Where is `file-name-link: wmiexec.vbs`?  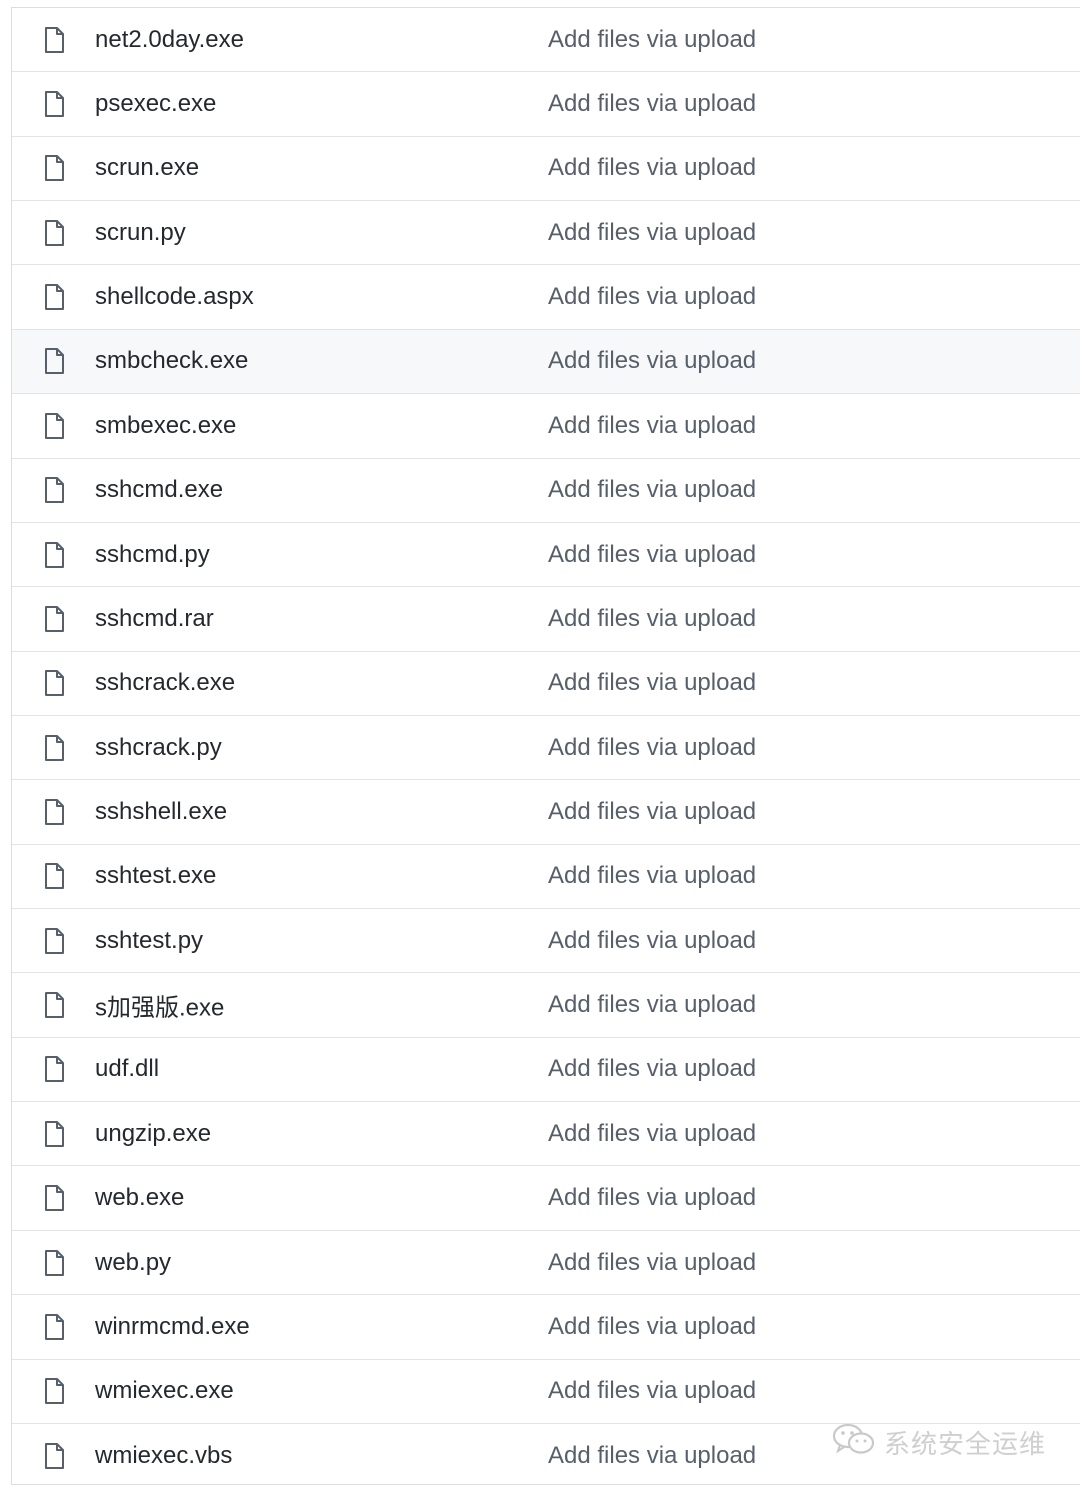
file-name-link: wmiexec.vbs is located at coordinates (163, 1456).